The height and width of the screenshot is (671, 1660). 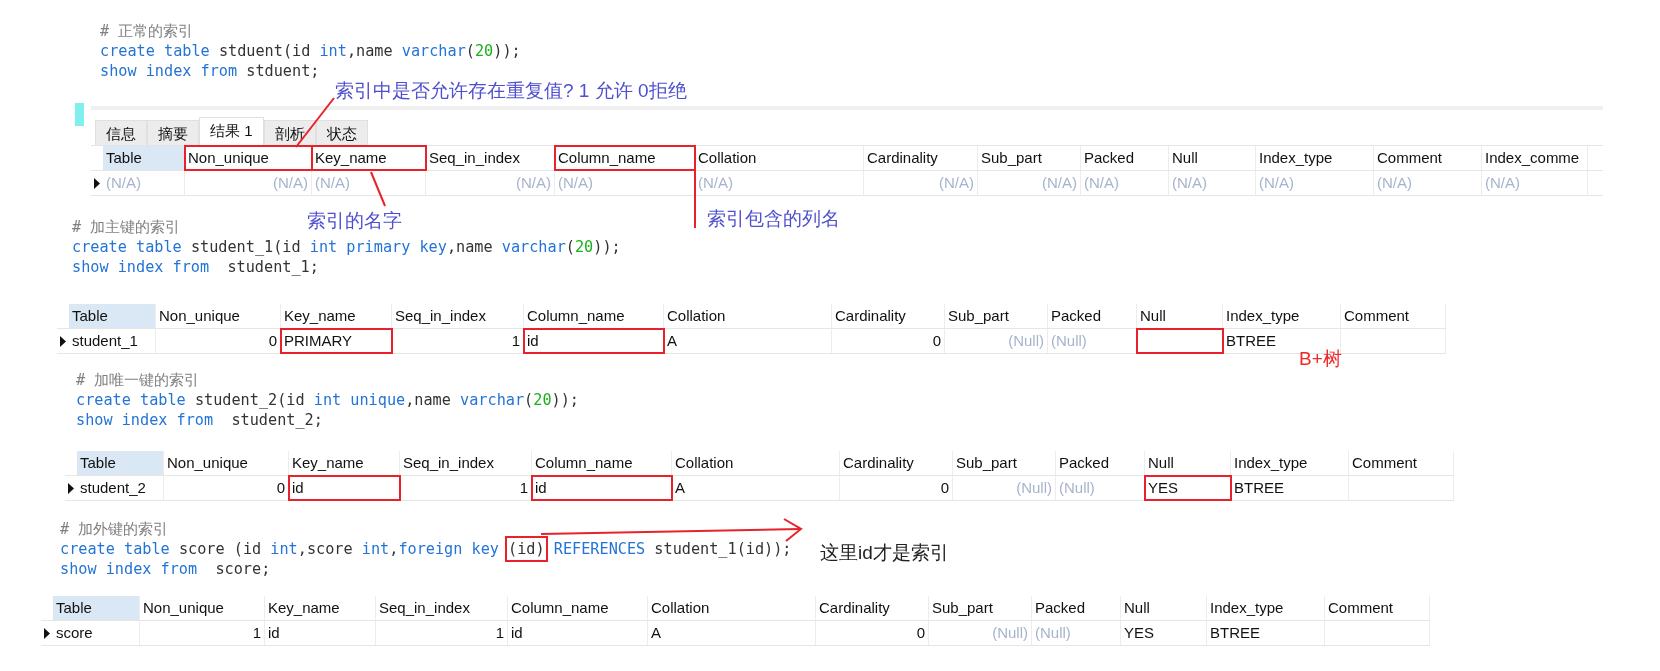 I want to click on annotation-text: 索引包含的列名, so click(x=773, y=218).